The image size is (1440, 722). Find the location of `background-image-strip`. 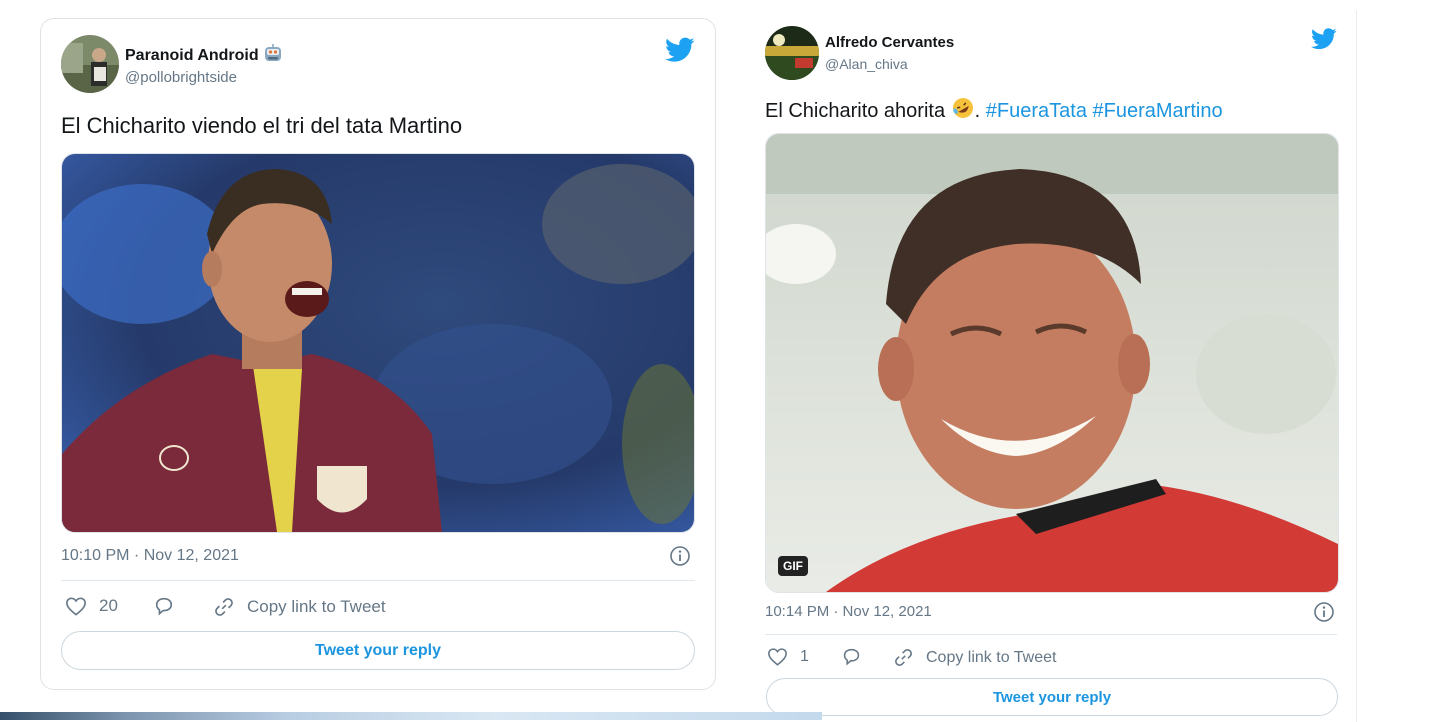

background-image-strip is located at coordinates (411, 716).